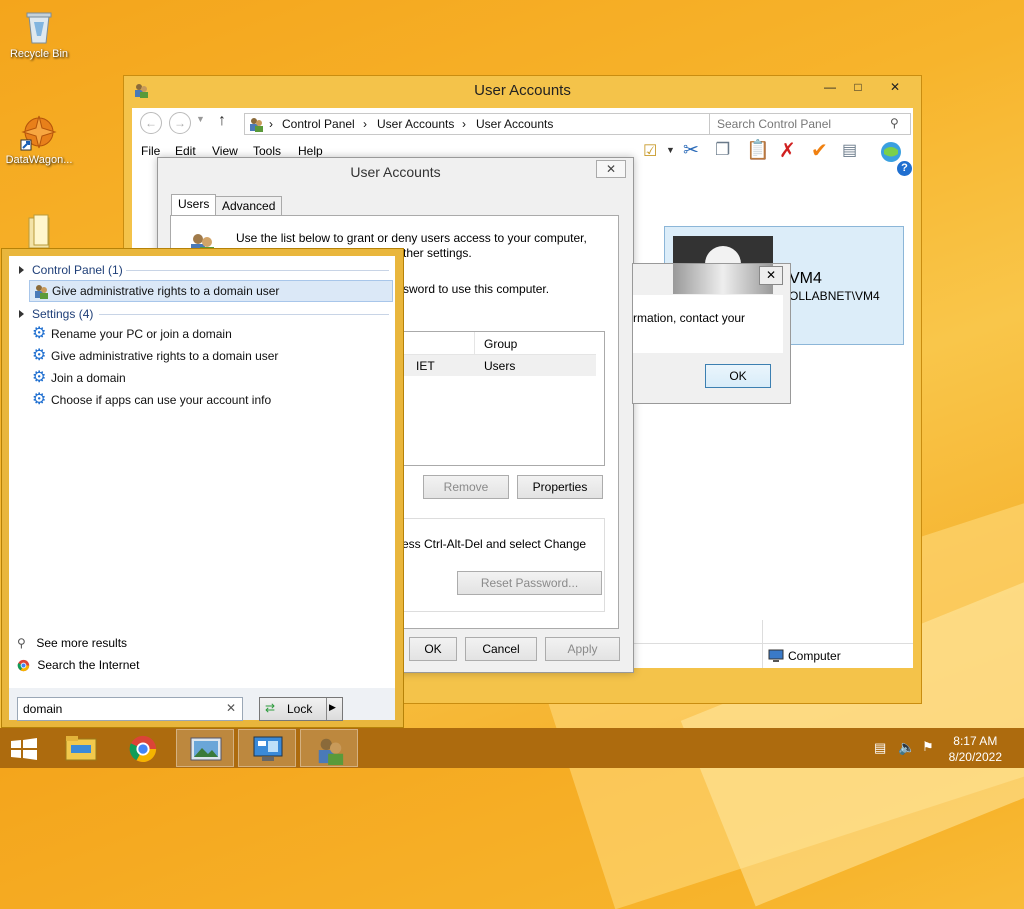 The width and height of the screenshot is (1024, 909). What do you see at coordinates (43, 709) in the screenshot?
I see `search-query: domain` at bounding box center [43, 709].